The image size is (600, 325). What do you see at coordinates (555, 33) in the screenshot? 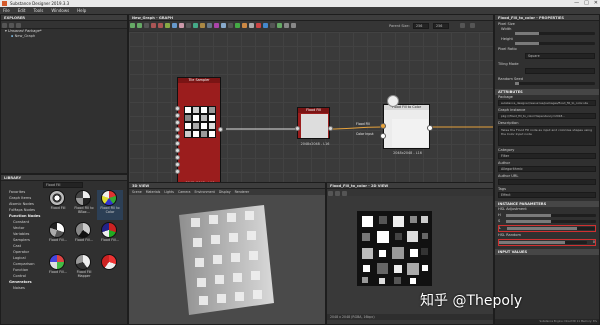
I see `width-slider` at bounding box center [555, 33].